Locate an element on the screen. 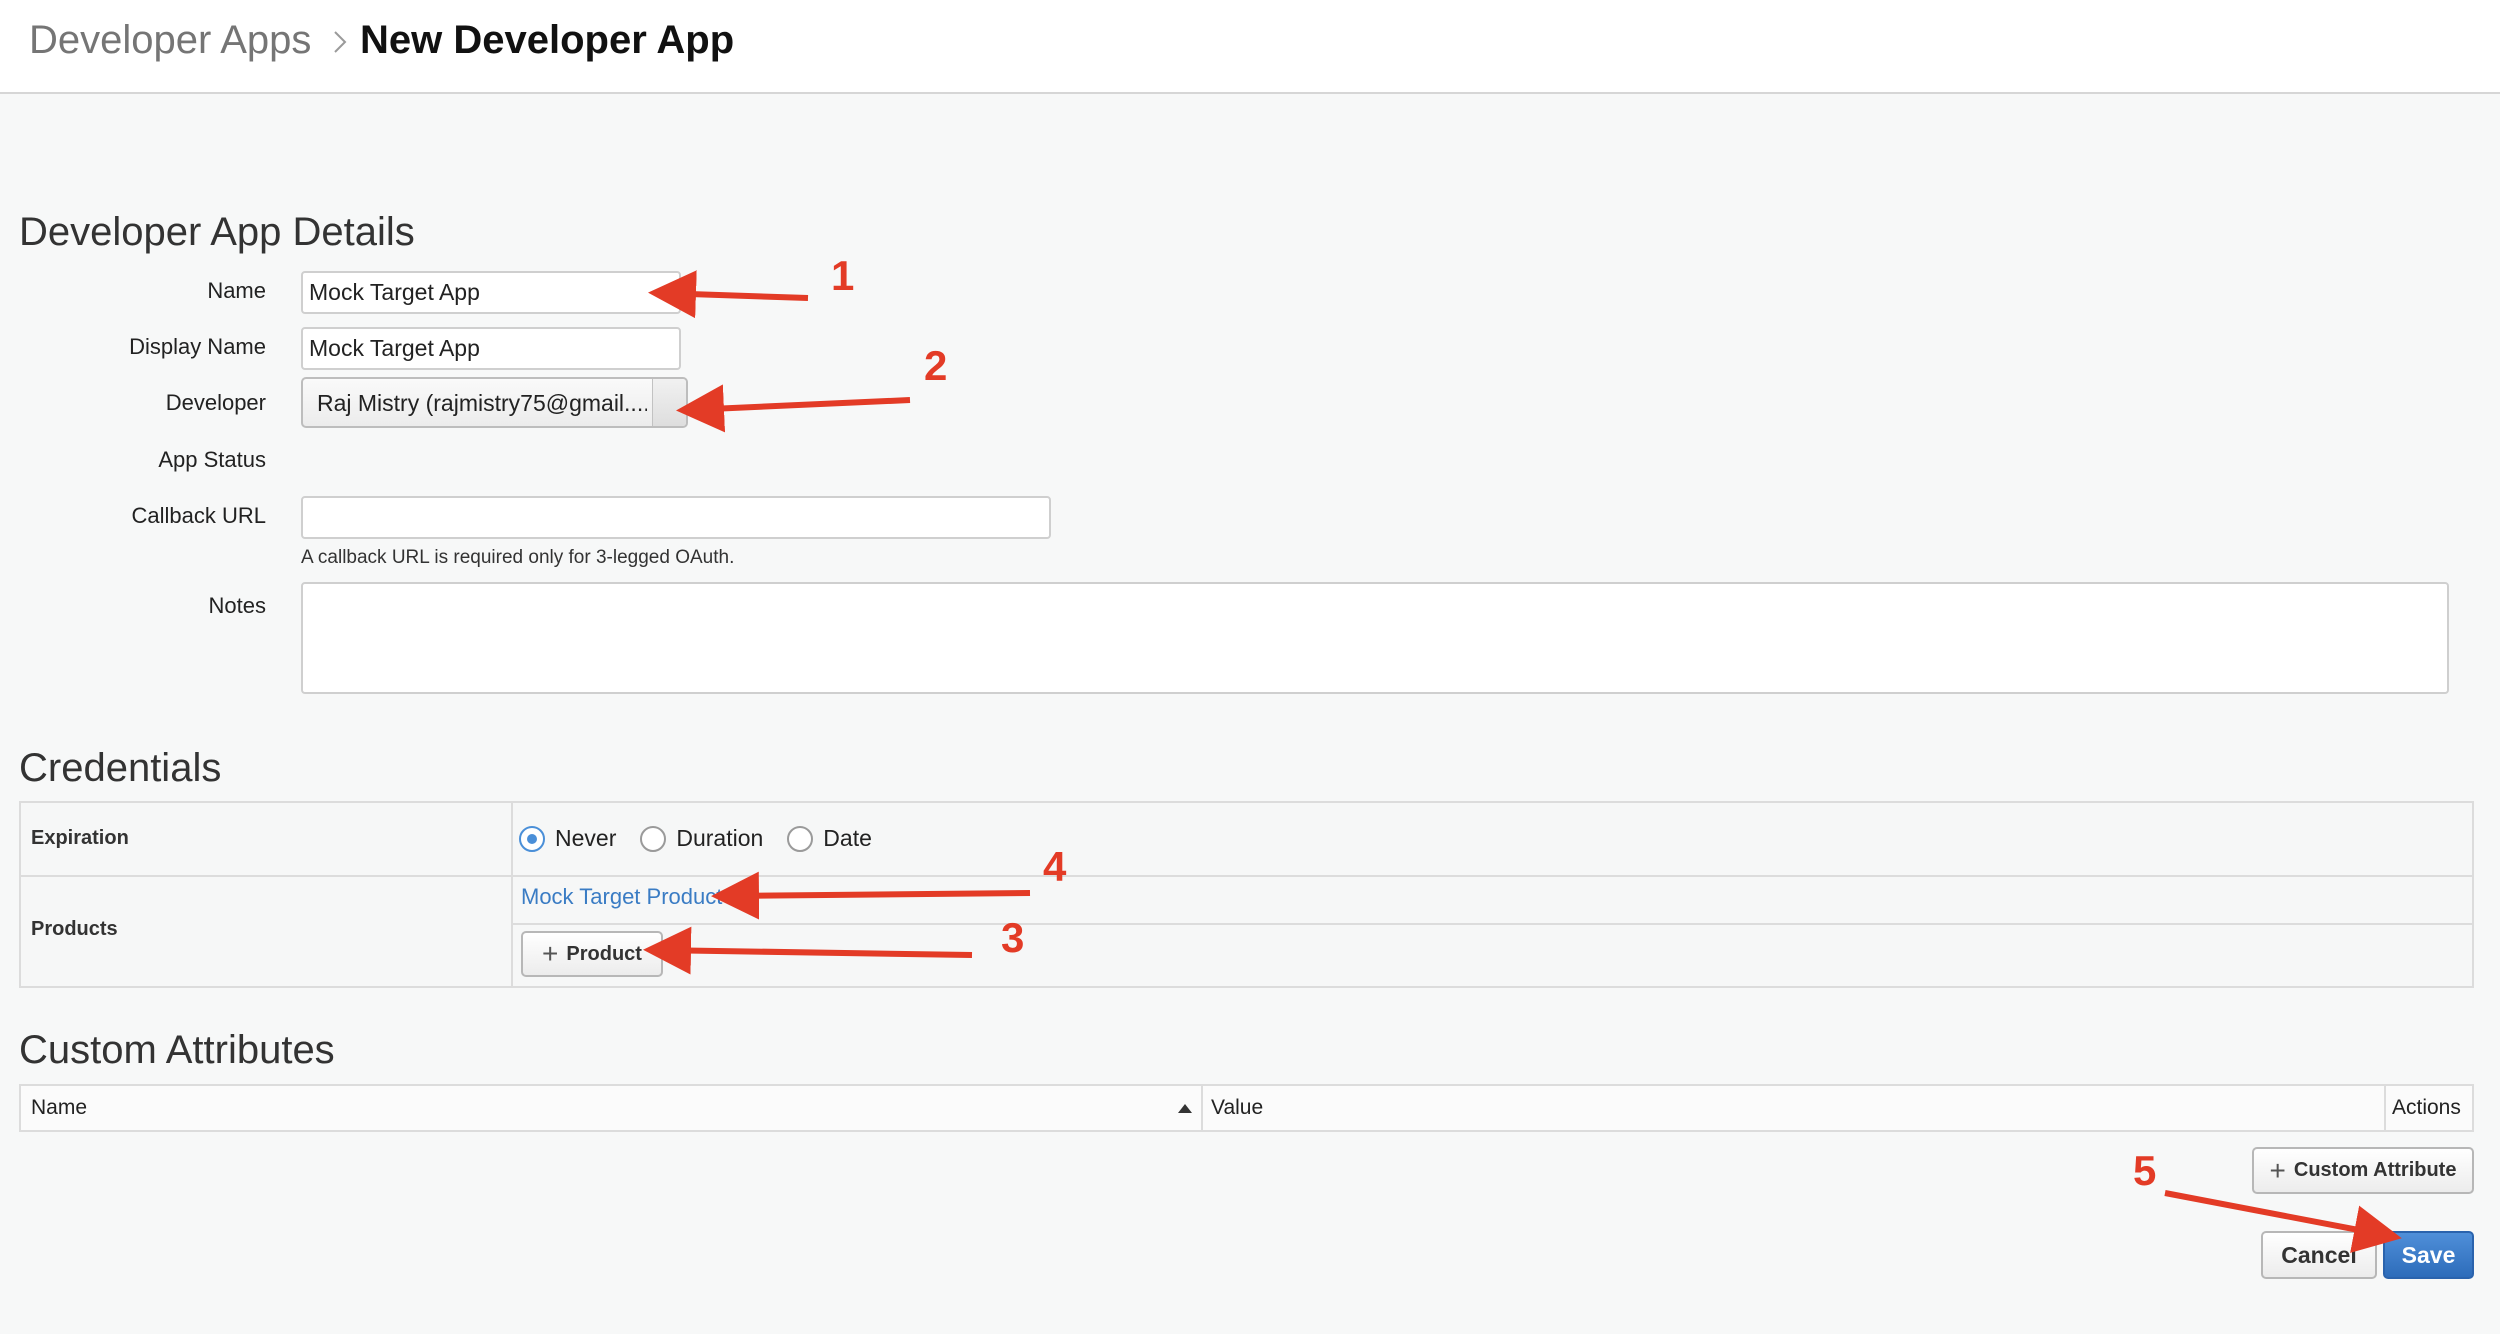  add-product-button: + Product is located at coordinates (592, 954).